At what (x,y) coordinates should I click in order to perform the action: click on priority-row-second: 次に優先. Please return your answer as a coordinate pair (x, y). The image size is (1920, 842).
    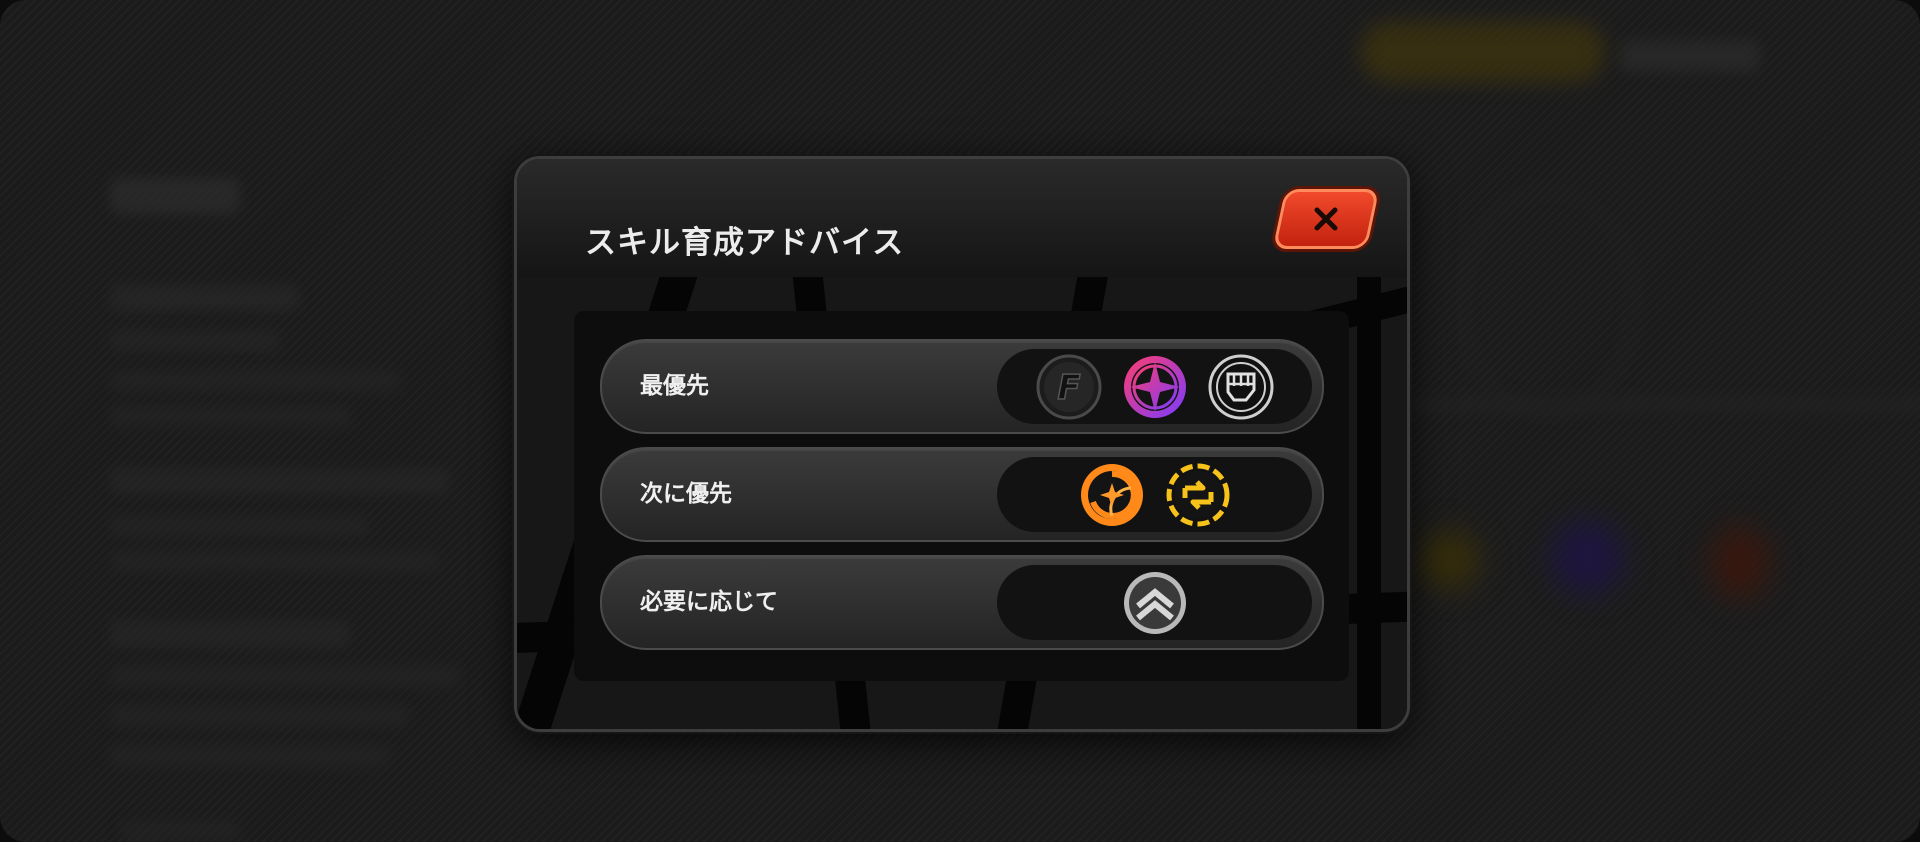
    Looking at the image, I should click on (962, 494).